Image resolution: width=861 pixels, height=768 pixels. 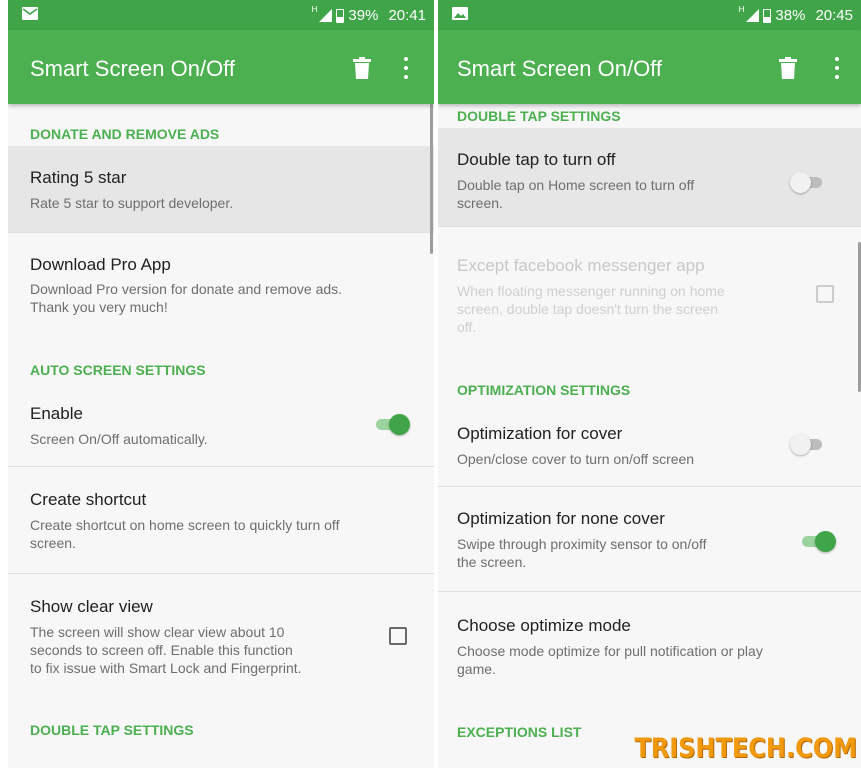 What do you see at coordinates (157, 632) in the screenshot?
I see `pref-summary: The screen will show clear view about 10` at bounding box center [157, 632].